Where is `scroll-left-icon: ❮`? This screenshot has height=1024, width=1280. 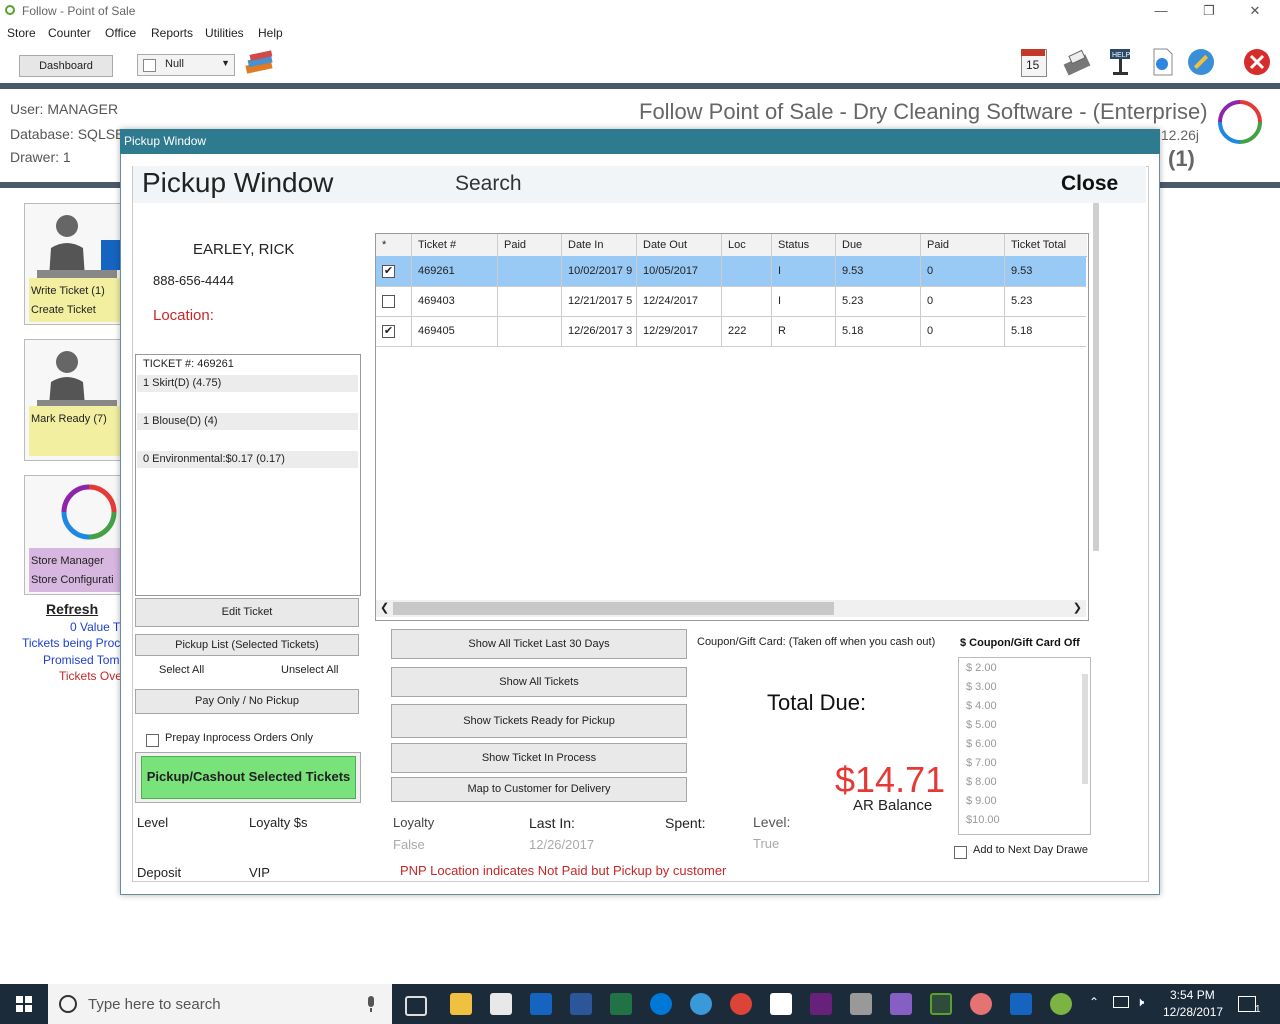
scroll-left-icon: ❮ is located at coordinates (384, 607).